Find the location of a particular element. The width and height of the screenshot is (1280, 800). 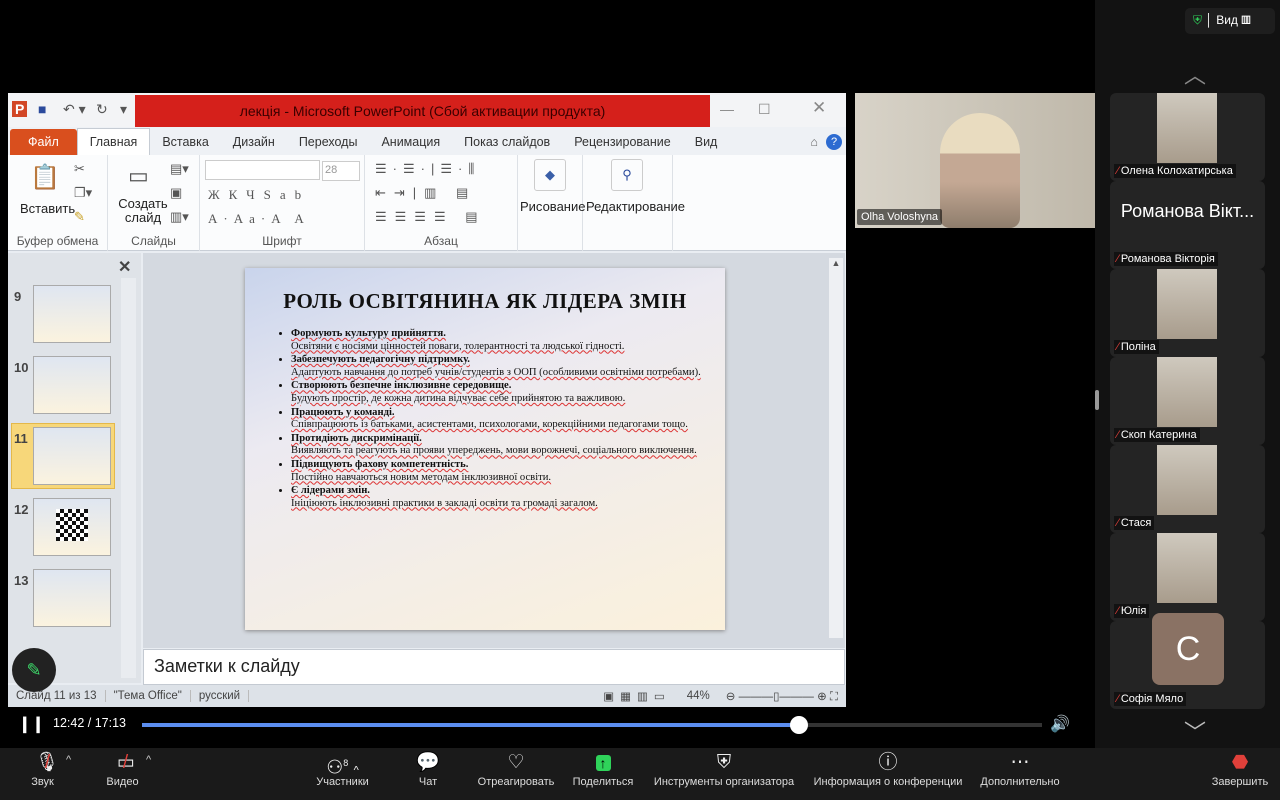

maximize-button: ☐ is located at coordinates (764, 109).